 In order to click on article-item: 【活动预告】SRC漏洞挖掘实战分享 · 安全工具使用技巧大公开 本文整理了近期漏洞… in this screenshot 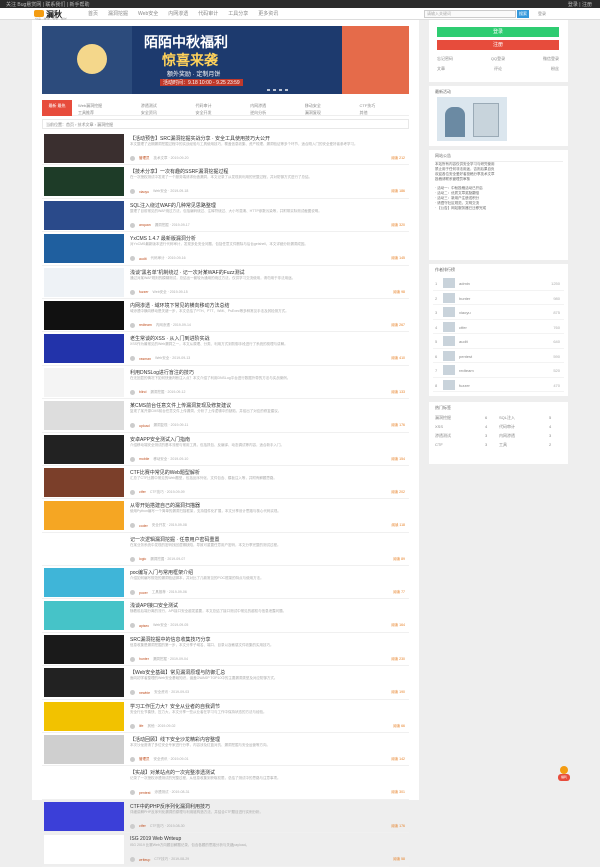, I will do `click(225, 149)`.